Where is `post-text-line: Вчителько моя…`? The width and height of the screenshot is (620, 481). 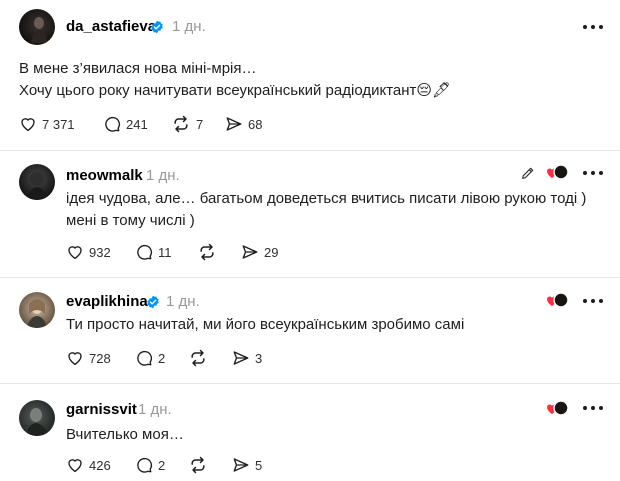
post-text-line: Вчителько моя… is located at coordinates (125, 434).